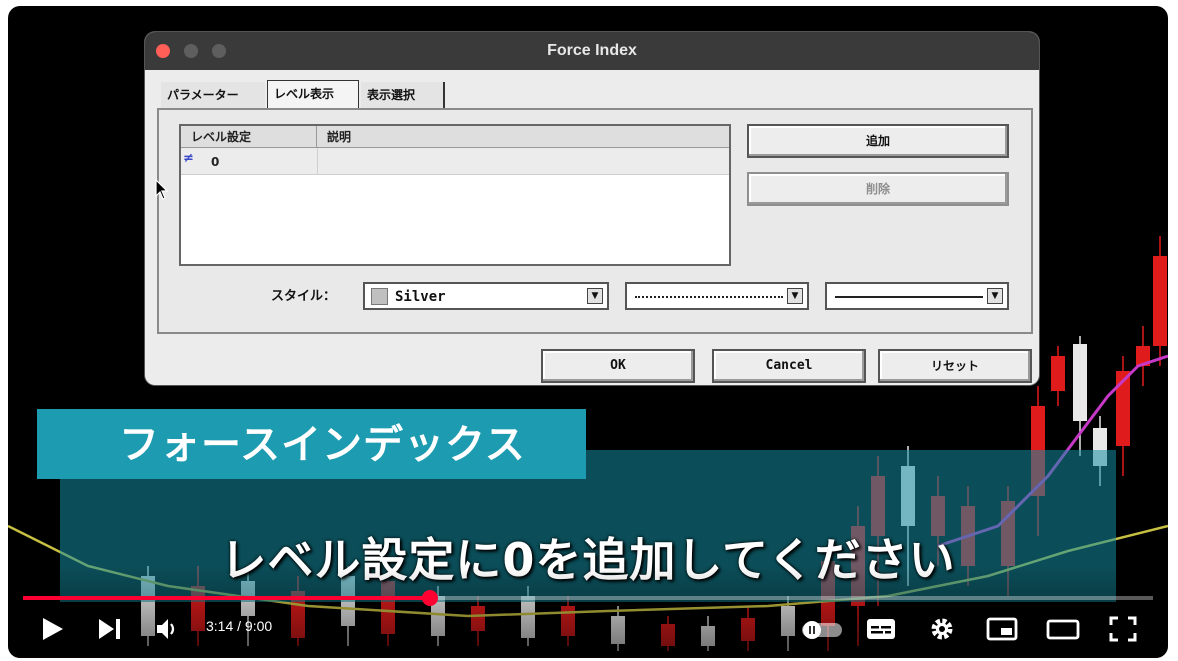 This screenshot has width=1178, height=661. Describe the element at coordinates (1123, 629) in the screenshot. I see `fullscreen-icon` at that location.